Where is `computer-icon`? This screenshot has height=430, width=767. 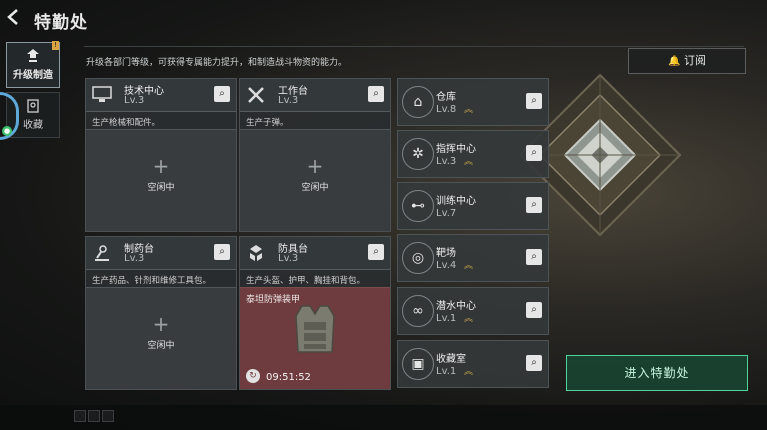 computer-icon is located at coordinates (102, 95).